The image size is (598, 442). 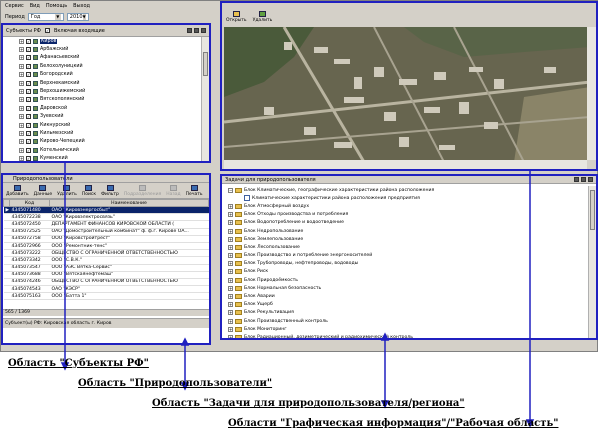 What do you see at coordinates (78, 363) in the screenshot?
I see `caption-subjects: Область "Субъекты РФ"` at bounding box center [78, 363].